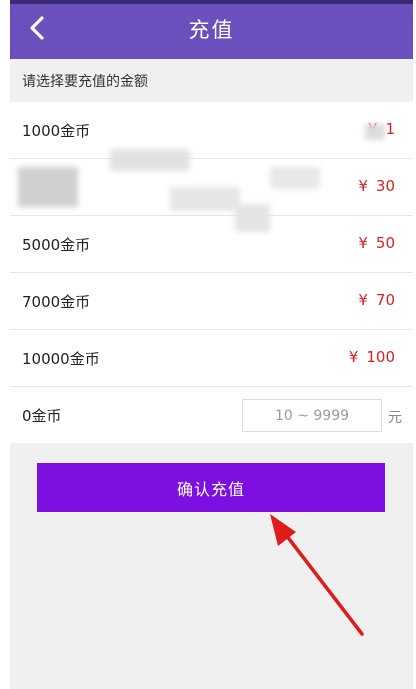  I want to click on price-value: 30, so click(385, 186).